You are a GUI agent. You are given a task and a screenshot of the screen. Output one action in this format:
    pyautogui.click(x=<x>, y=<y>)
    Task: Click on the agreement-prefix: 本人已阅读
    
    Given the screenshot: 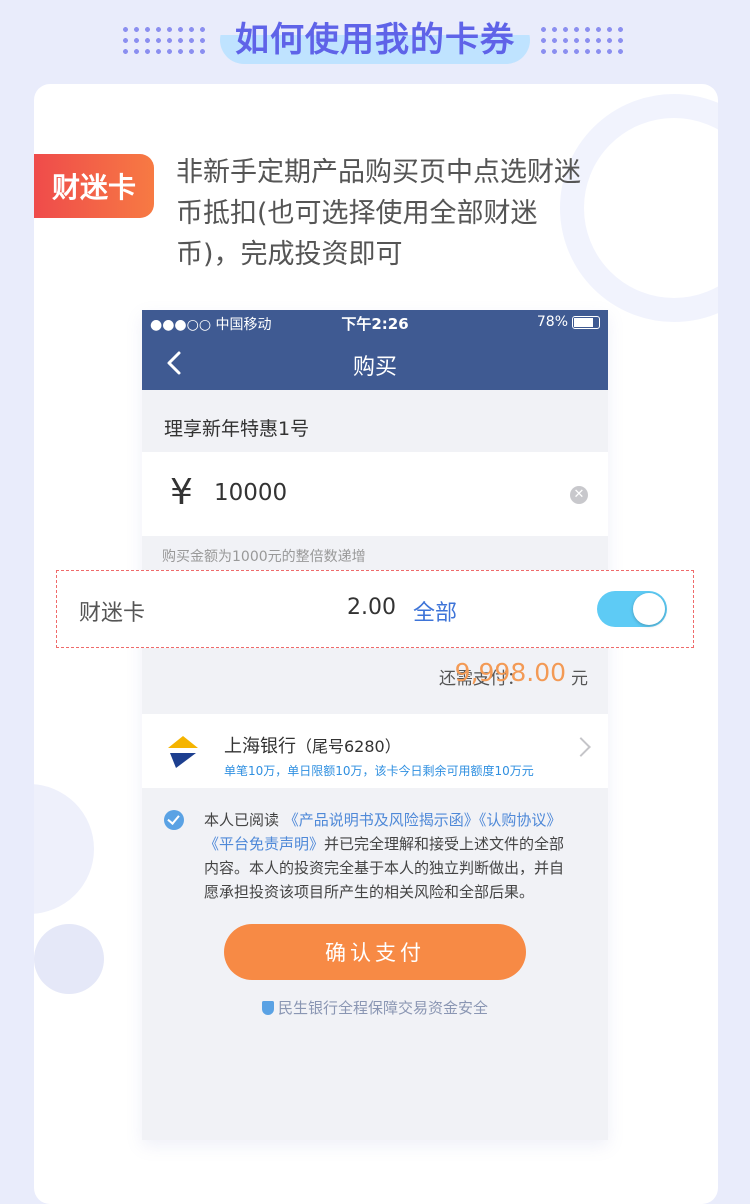 What is the action you would take?
    pyautogui.click(x=242, y=820)
    